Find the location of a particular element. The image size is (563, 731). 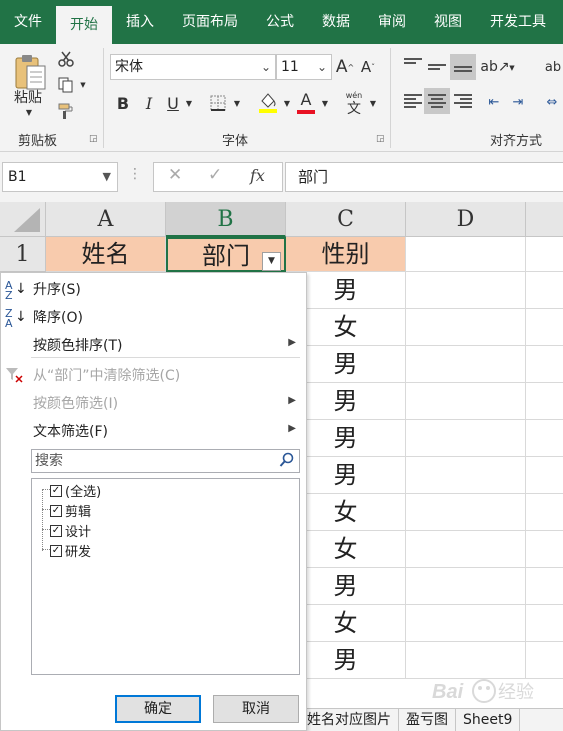

orientation-dropdown-icon: ▼ is located at coordinates (512, 68).